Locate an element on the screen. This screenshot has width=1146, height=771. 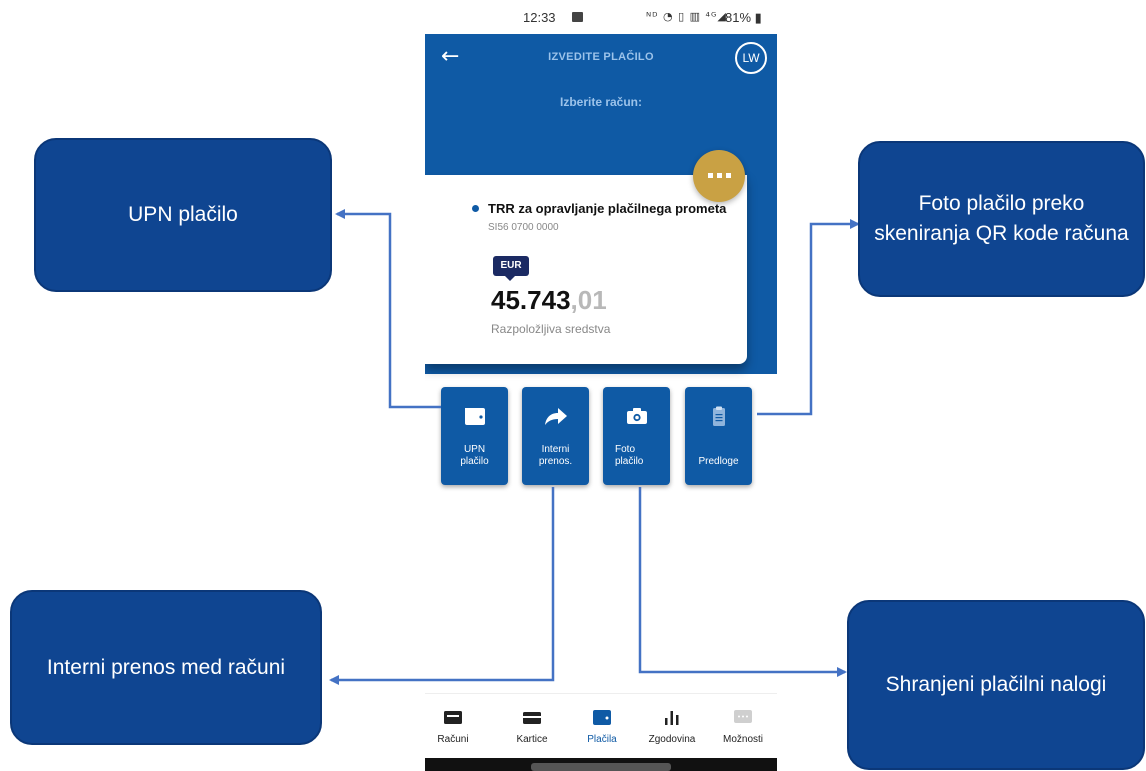
connector-upn is located at coordinates (388, 309).